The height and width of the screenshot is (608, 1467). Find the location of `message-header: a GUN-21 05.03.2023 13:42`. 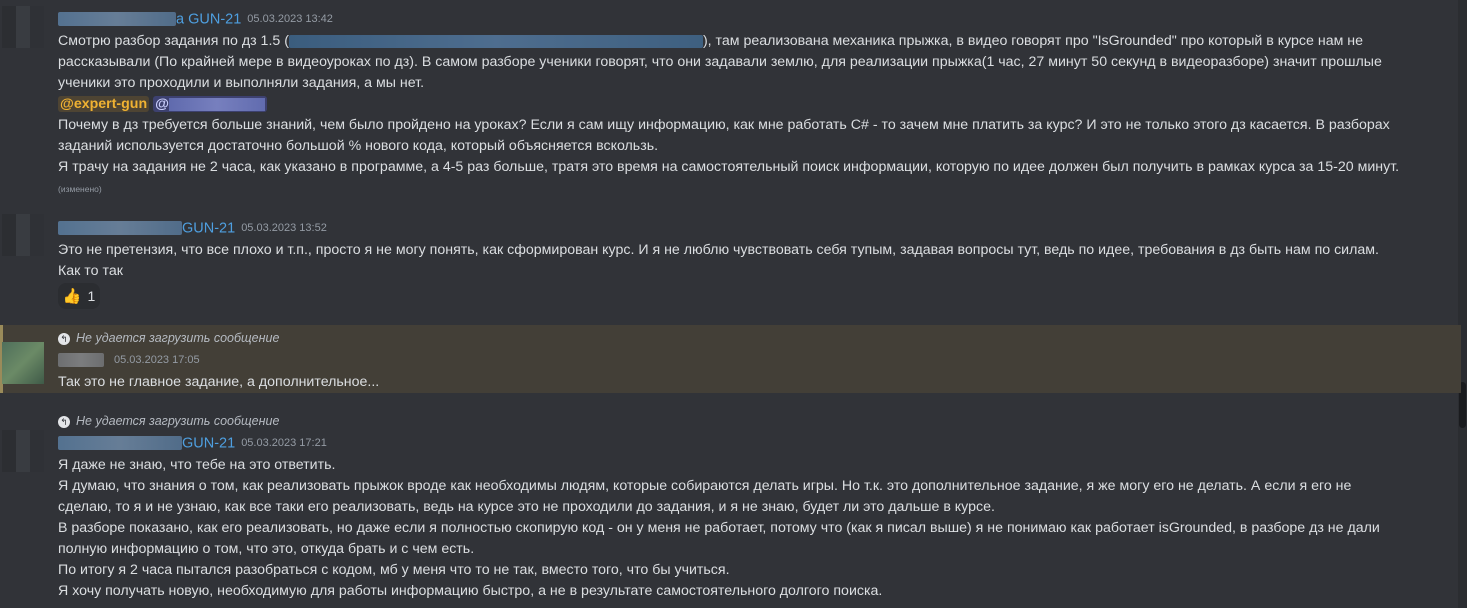

message-header: a GUN-21 05.03.2023 13:42 is located at coordinates (195, 19).